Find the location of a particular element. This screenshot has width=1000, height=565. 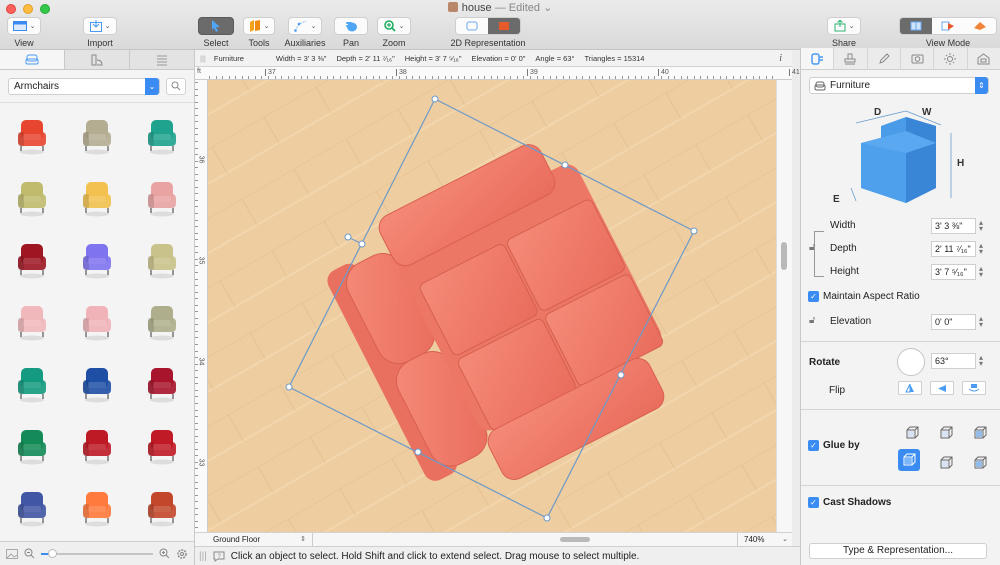

height-stepper: ▴ ▾ is located at coordinates (981, 272).